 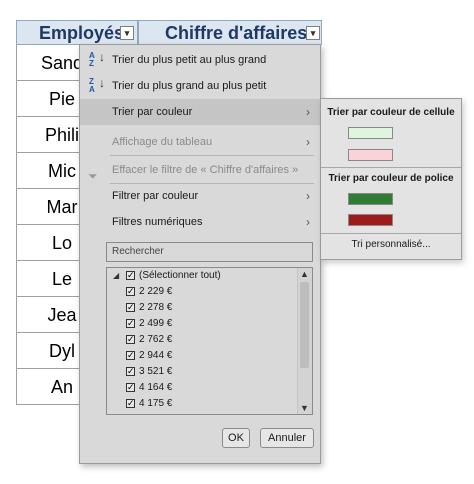 I want to click on filter-dropdown-chiffre-affaires: ▾, so click(x=313, y=33).